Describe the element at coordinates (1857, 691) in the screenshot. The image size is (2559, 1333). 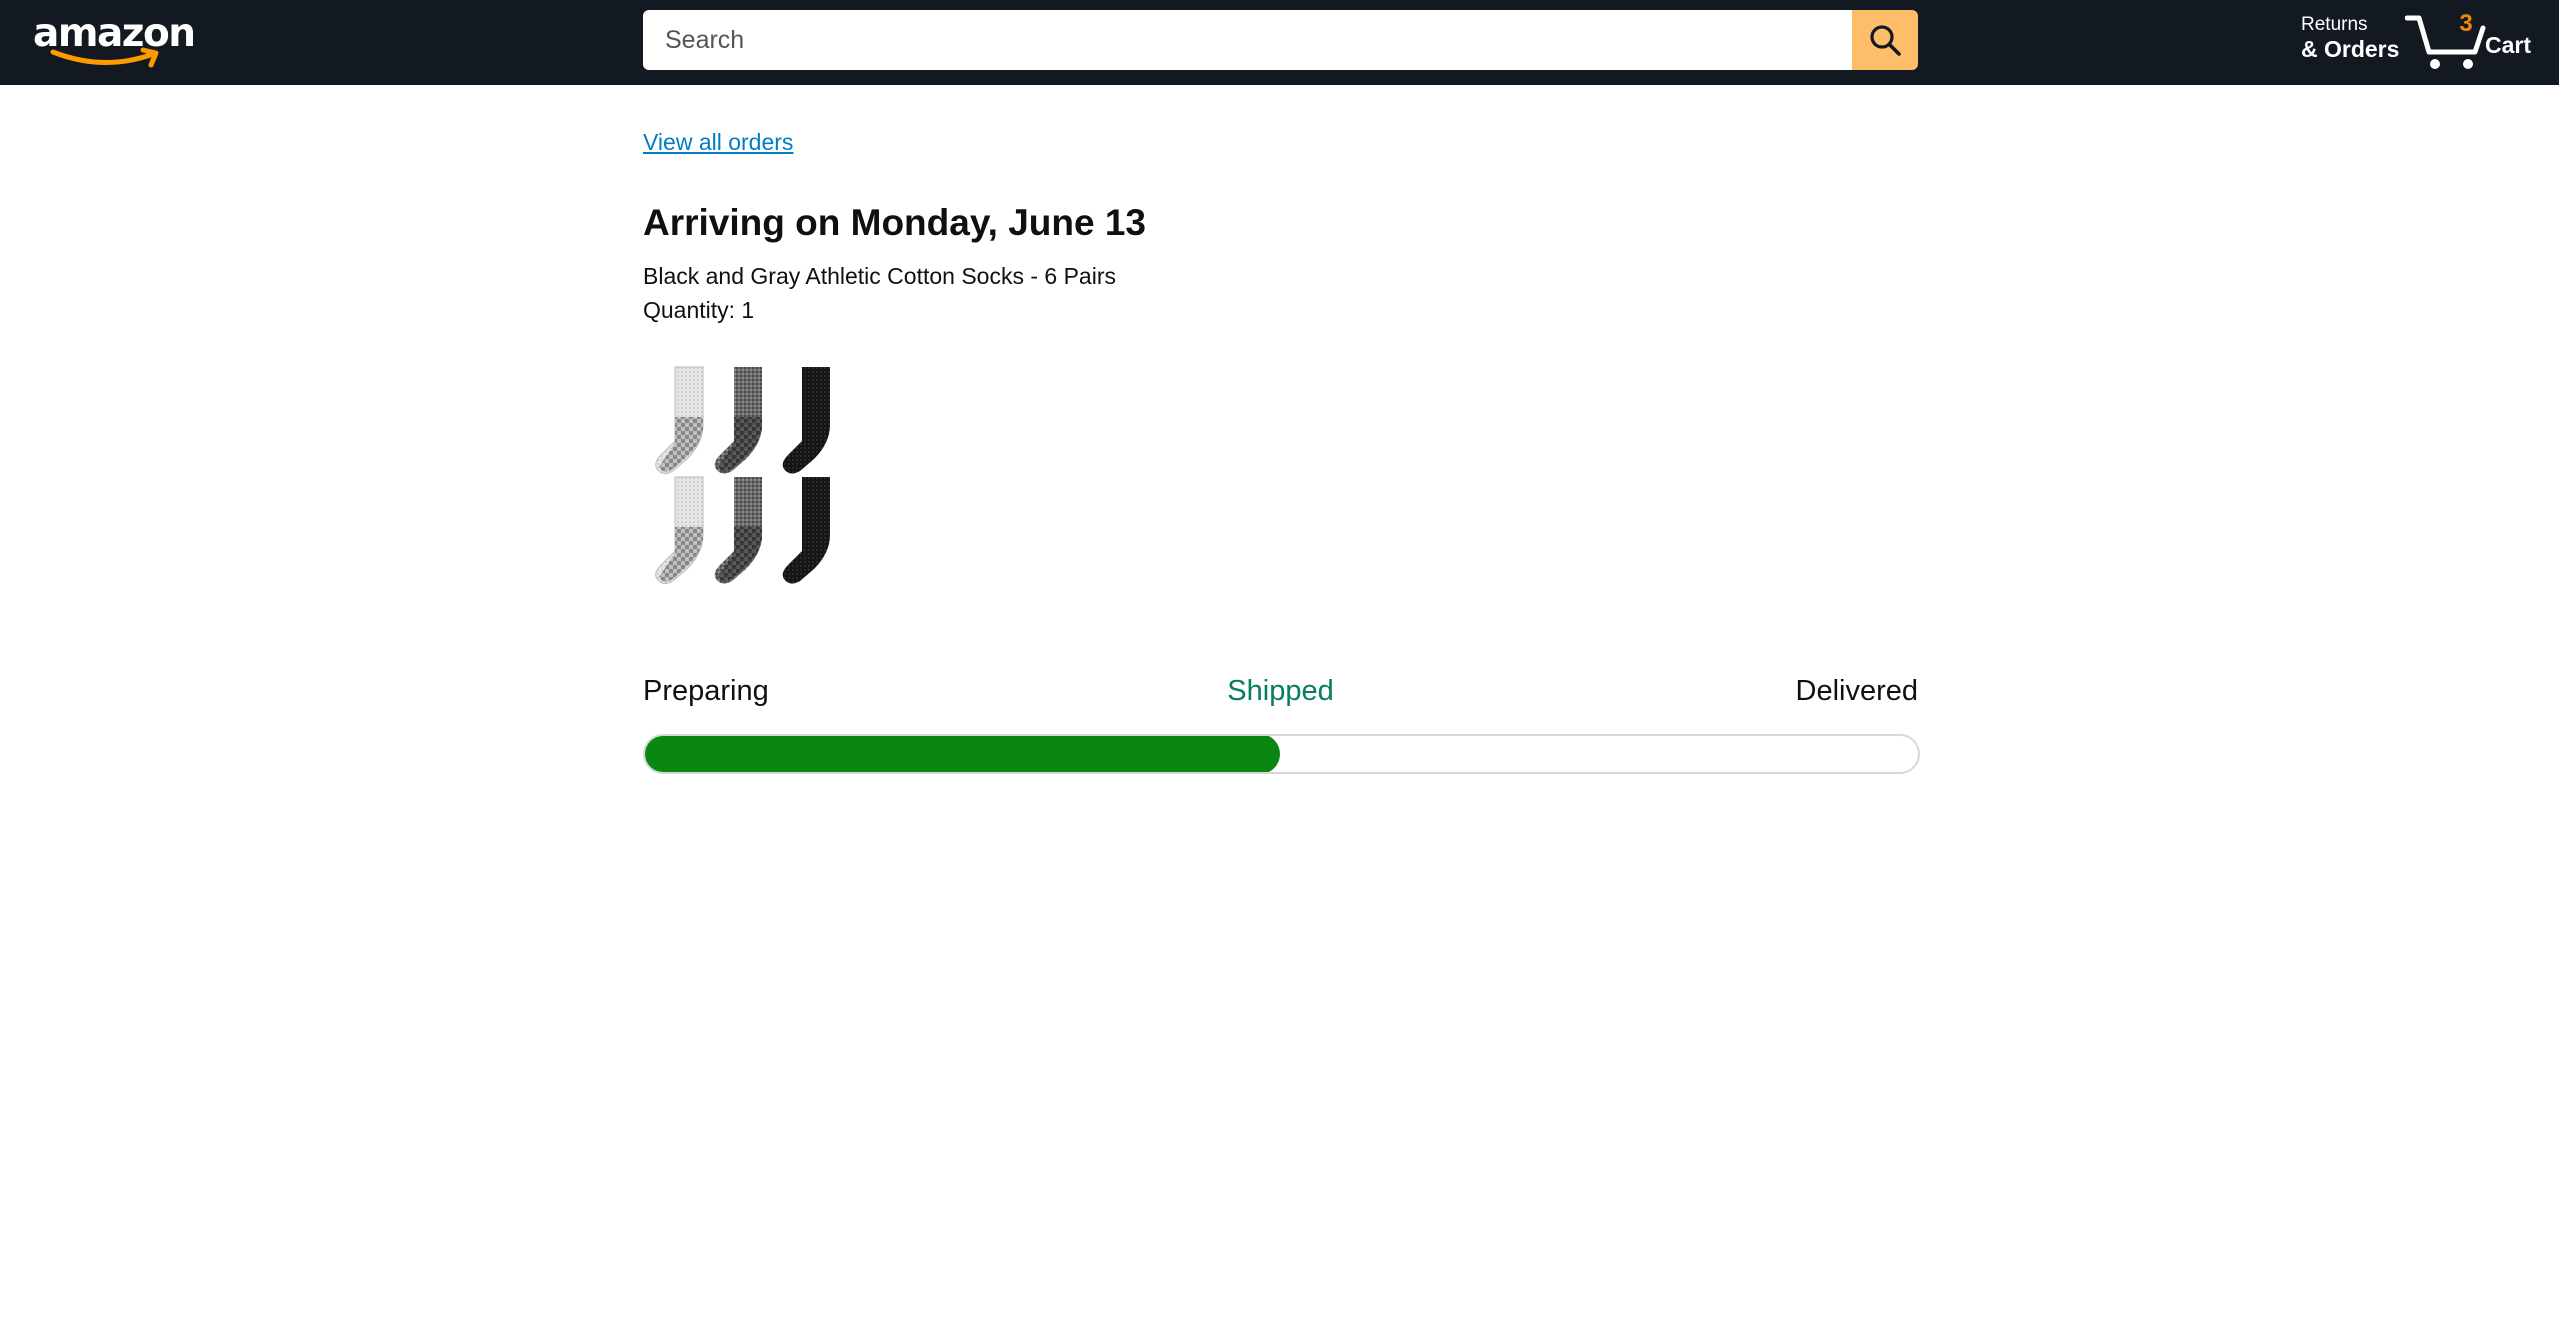
I see `status-delivered: Delivered` at that location.